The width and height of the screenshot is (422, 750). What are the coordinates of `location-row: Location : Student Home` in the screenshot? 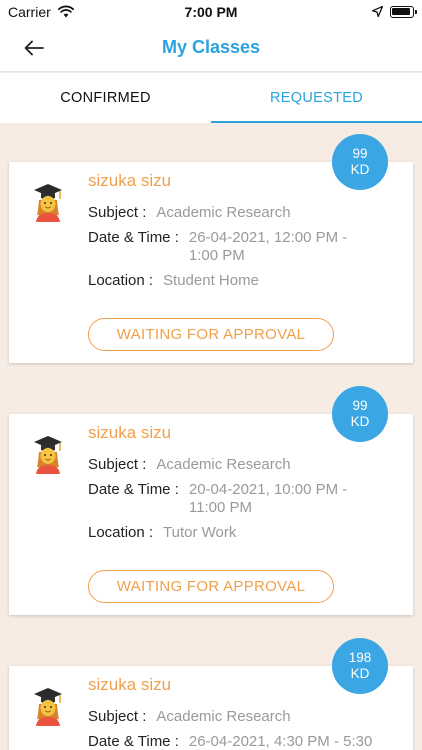 It's located at (173, 281).